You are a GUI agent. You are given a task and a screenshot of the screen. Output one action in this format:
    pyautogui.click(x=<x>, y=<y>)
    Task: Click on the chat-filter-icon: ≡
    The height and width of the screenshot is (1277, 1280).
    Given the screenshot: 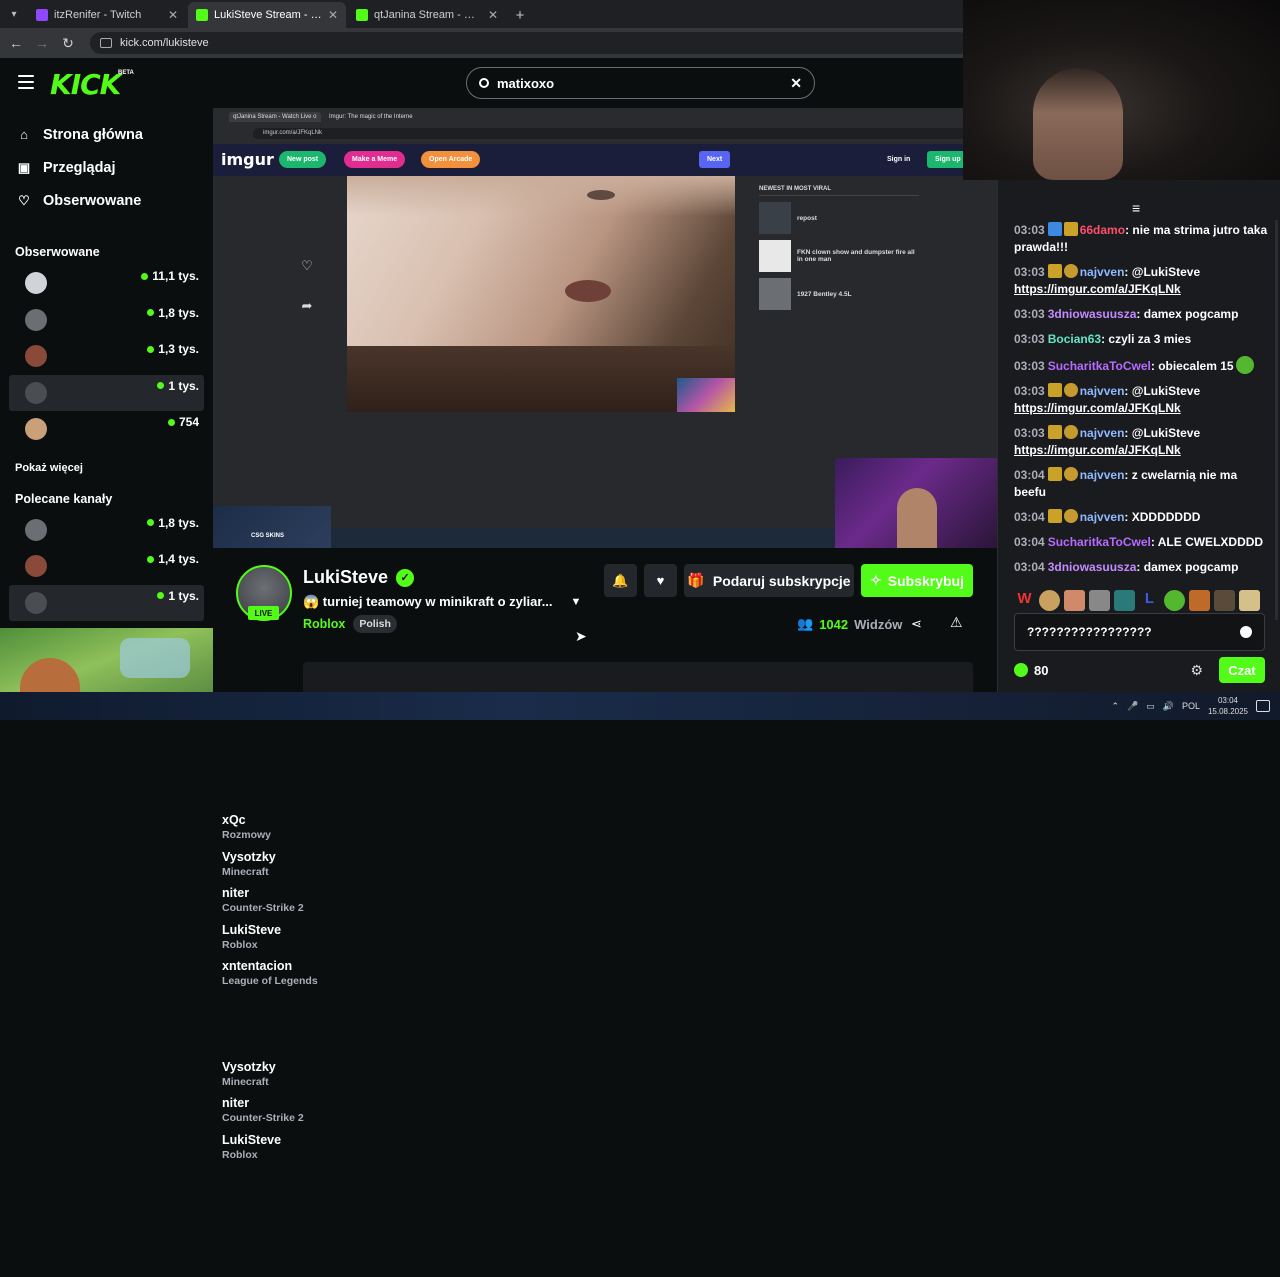 What is the action you would take?
    pyautogui.click(x=1136, y=208)
    